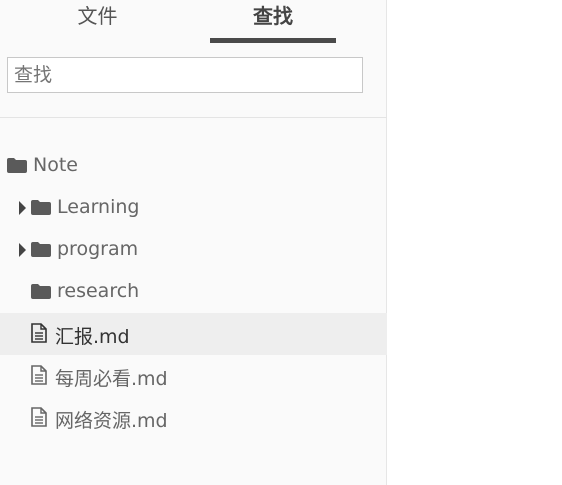 The width and height of the screenshot is (562, 485). I want to click on tree-file-label: 汇报.md, so click(92, 337).